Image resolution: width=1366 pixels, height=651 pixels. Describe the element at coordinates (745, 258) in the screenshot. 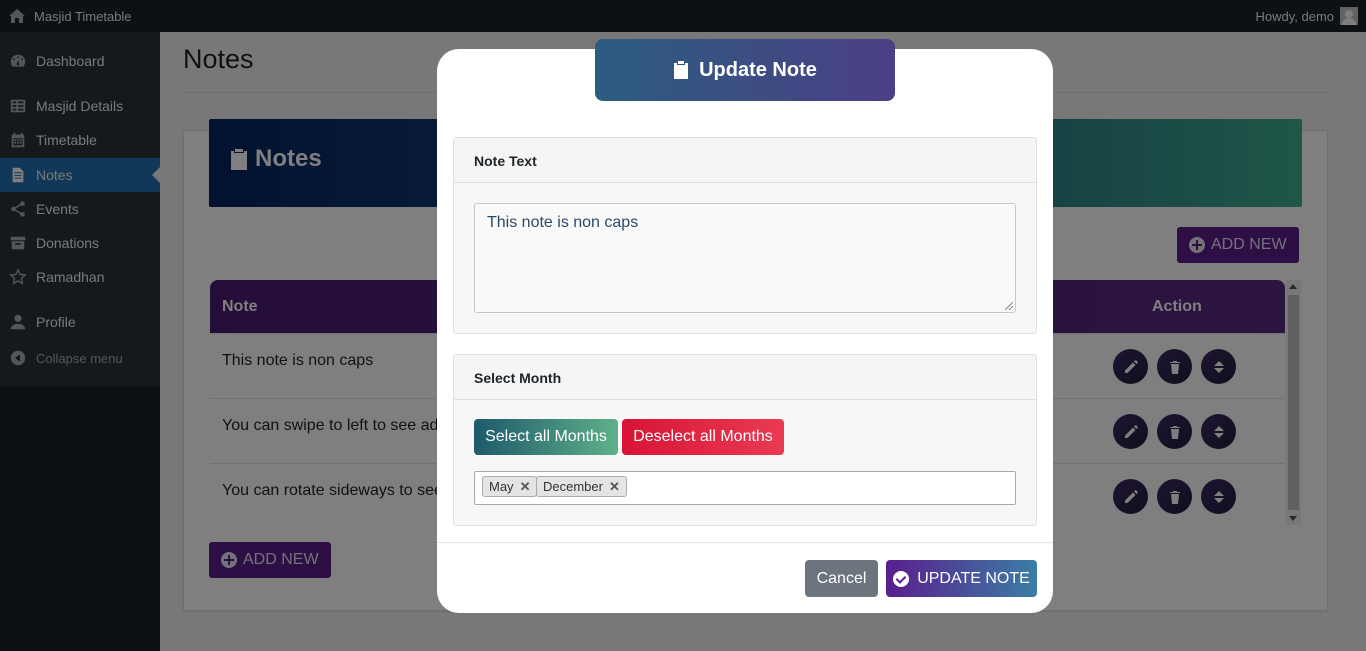

I see `note-text-input: This note is non caps` at that location.